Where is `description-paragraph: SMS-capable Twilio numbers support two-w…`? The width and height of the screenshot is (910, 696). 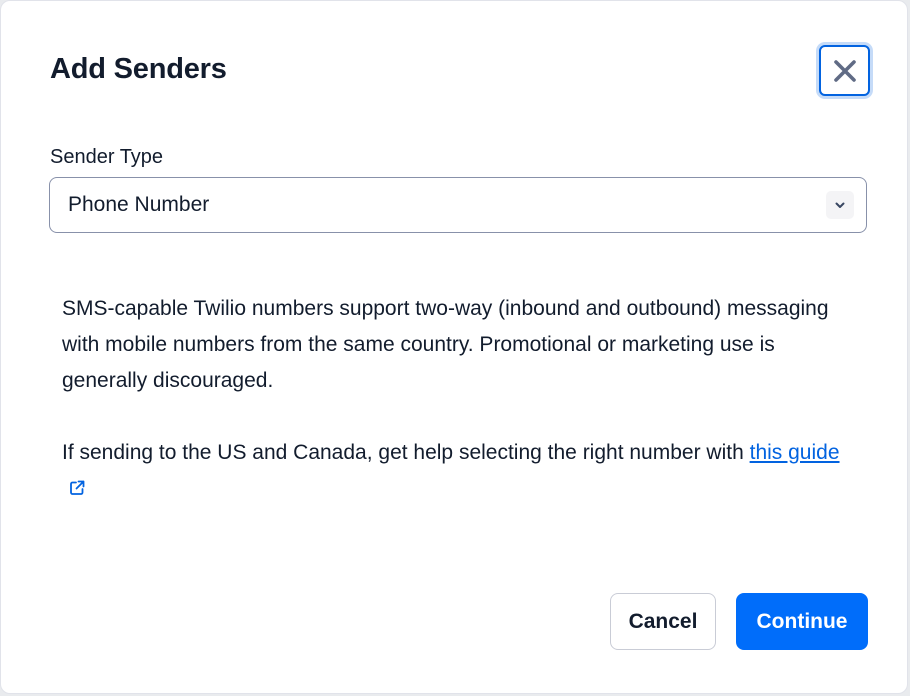 description-paragraph: SMS-capable Twilio numbers support two-w… is located at coordinates (445, 344).